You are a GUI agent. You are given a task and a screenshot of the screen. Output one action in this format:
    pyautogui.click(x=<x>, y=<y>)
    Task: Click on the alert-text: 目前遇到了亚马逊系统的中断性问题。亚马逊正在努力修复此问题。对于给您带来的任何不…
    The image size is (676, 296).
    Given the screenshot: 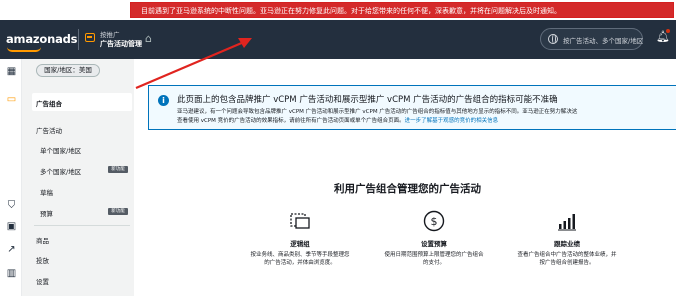 What is the action you would take?
    pyautogui.click(x=351, y=11)
    